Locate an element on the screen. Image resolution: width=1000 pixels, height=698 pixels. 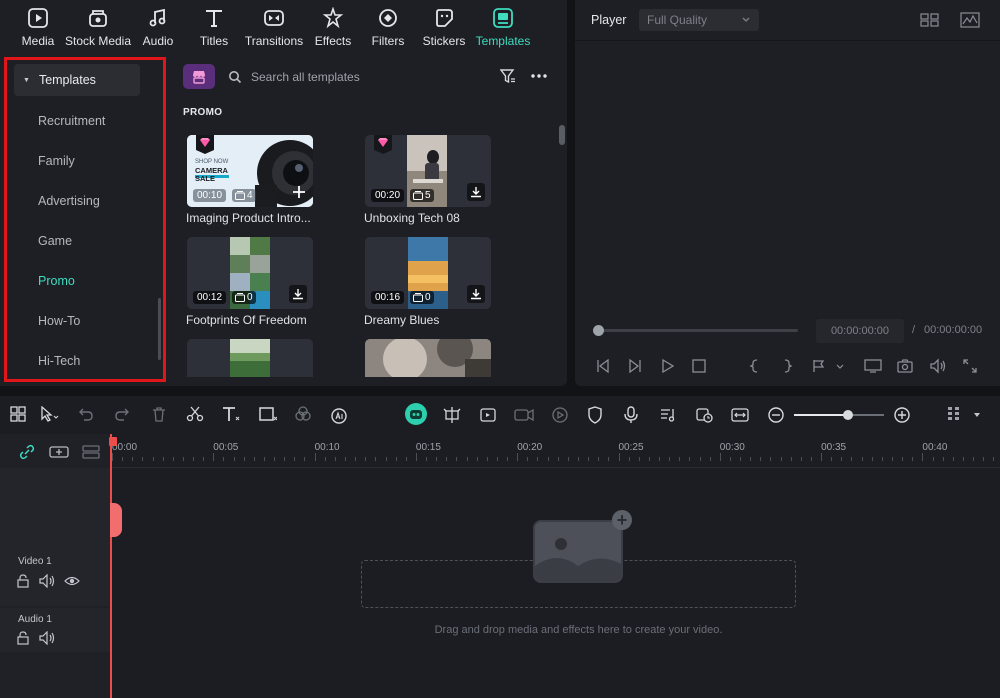
zoom-out-icon is located at coordinates (776, 415).